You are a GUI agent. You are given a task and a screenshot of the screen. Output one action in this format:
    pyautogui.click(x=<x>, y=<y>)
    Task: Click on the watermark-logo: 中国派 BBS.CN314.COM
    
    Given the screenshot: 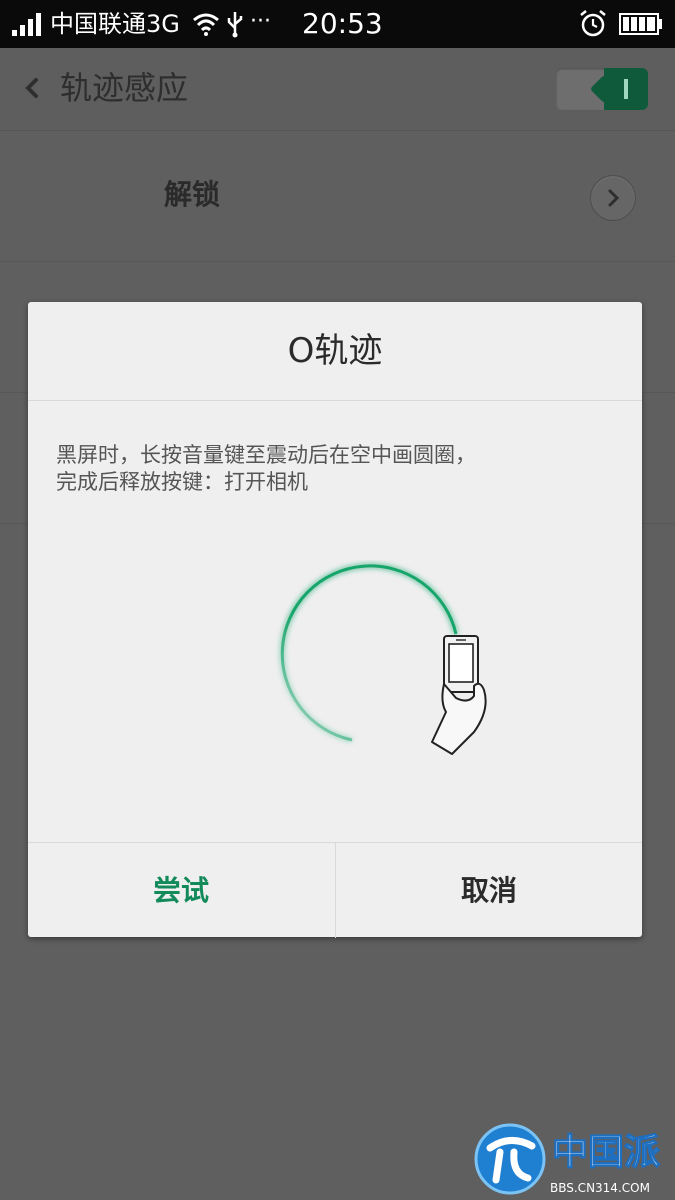 What is the action you would take?
    pyautogui.click(x=567, y=1159)
    